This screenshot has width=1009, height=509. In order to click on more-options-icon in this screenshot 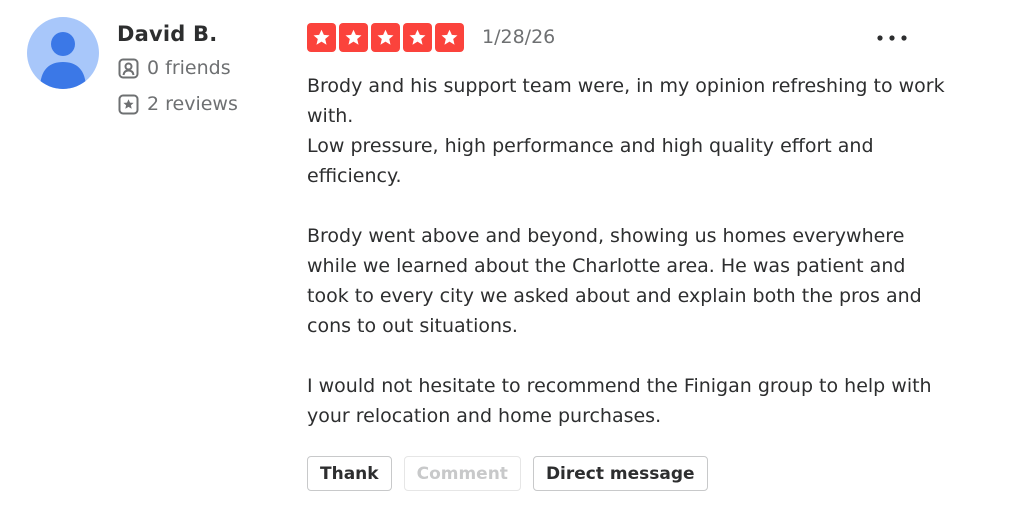, I will do `click(892, 38)`.